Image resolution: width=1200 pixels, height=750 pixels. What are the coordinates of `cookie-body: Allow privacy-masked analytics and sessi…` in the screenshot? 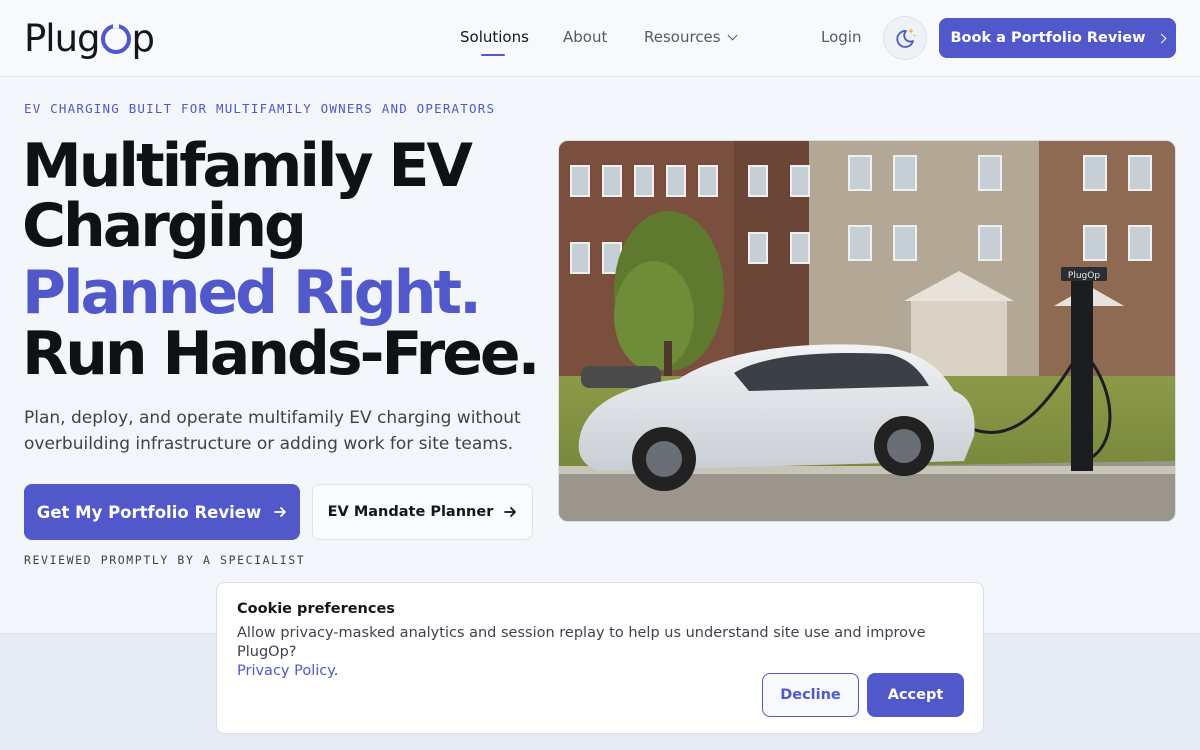 It's located at (607, 652).